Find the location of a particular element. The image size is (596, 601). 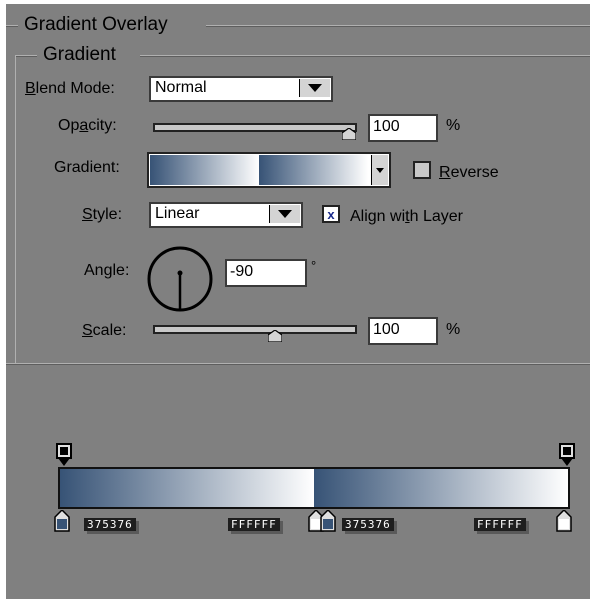

gradient-picker is located at coordinates (269, 170).